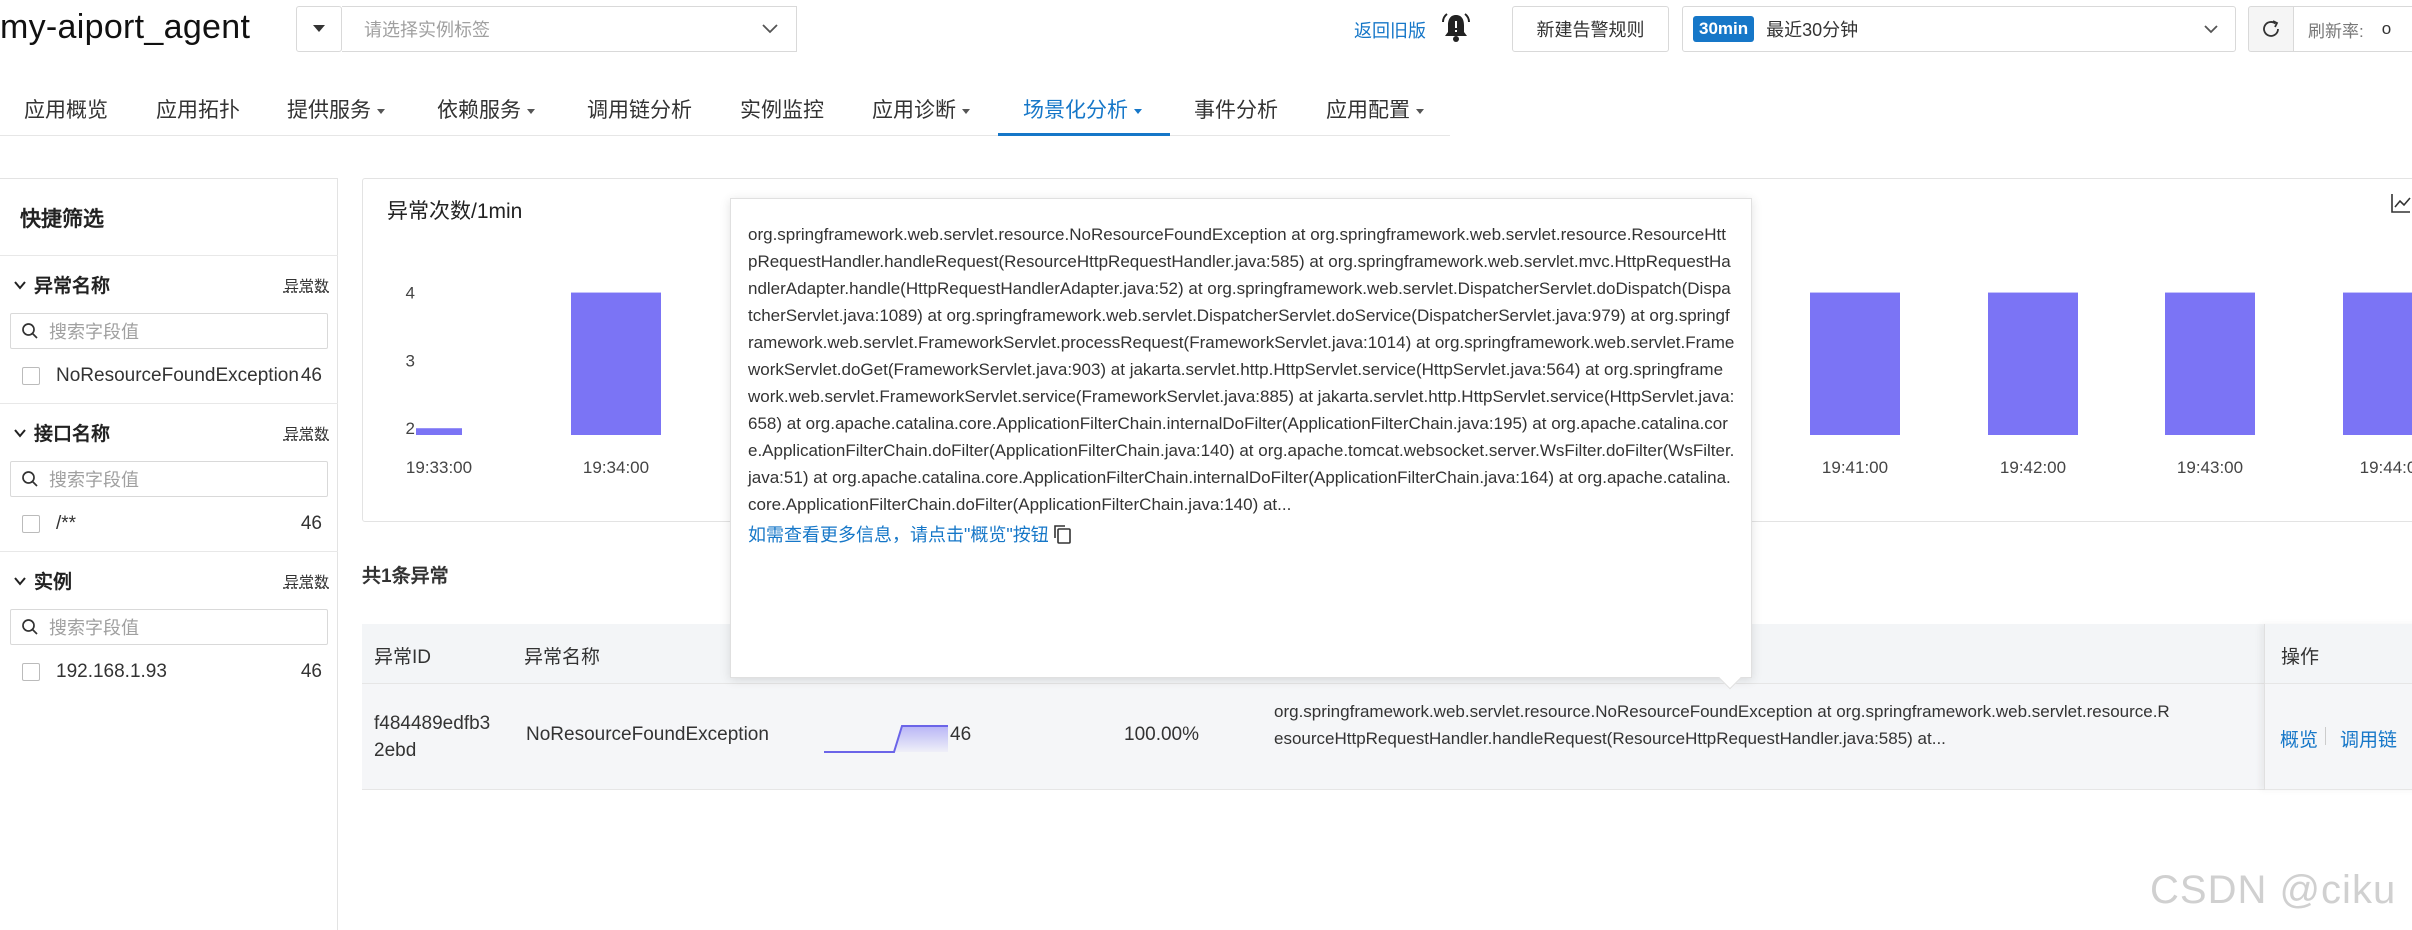 This screenshot has width=2412, height=930. I want to click on tab-label: 应用配置, so click(1368, 110).